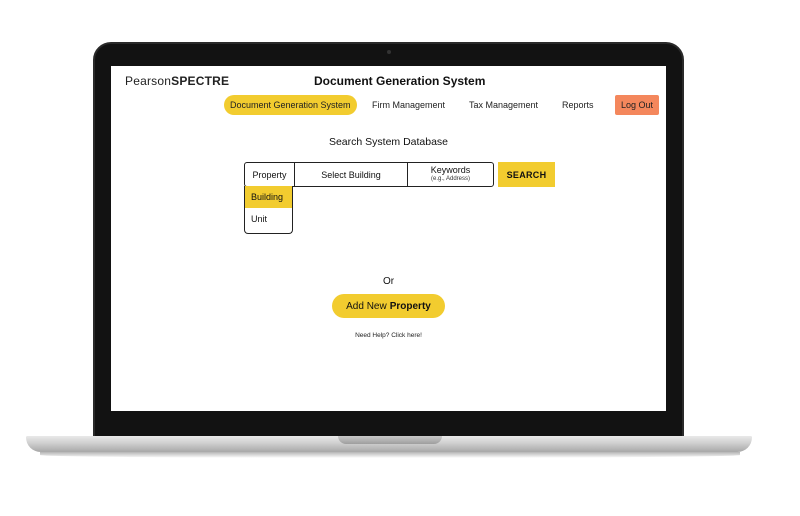  I want to click on brand-logo: PearsonSPECTRE, so click(177, 81).